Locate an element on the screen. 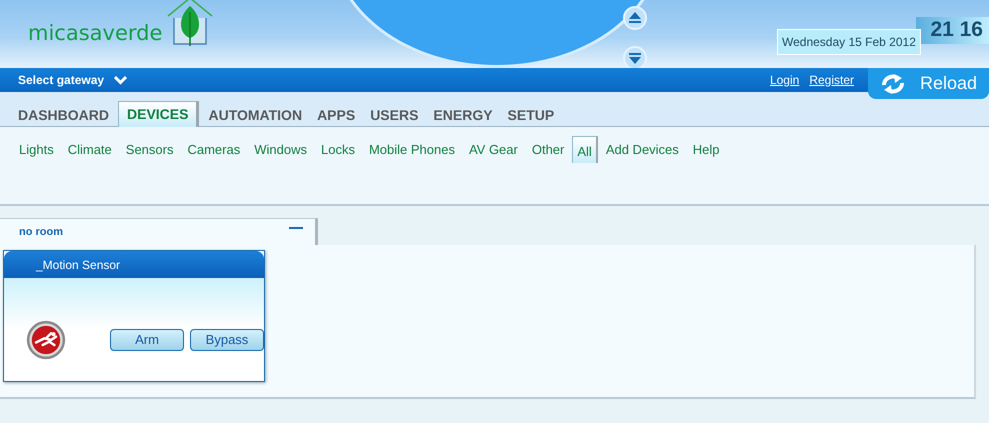  refresh-icon is located at coordinates (893, 83).